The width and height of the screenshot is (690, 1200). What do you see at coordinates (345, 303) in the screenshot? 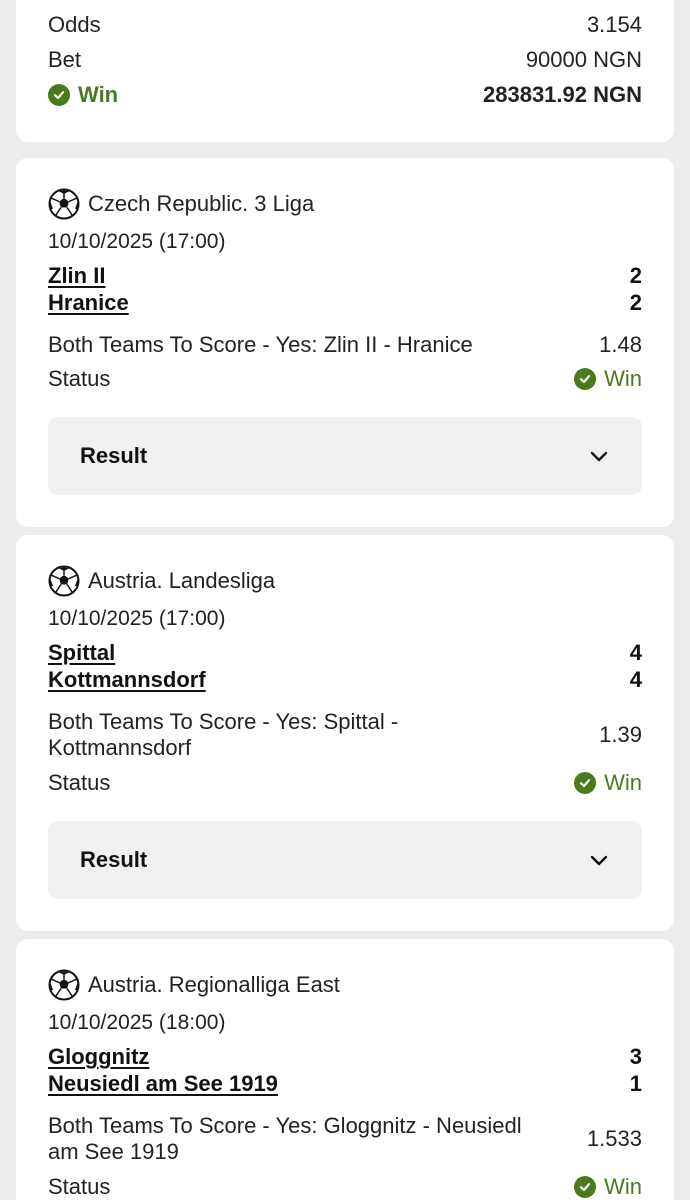
I see `team-row-away: Hranice 2` at bounding box center [345, 303].